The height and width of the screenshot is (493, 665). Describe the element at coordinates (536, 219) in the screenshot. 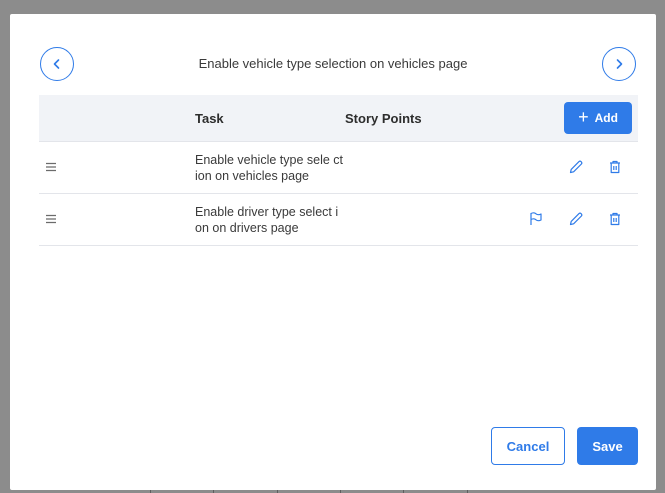

I see `flag-icon` at that location.